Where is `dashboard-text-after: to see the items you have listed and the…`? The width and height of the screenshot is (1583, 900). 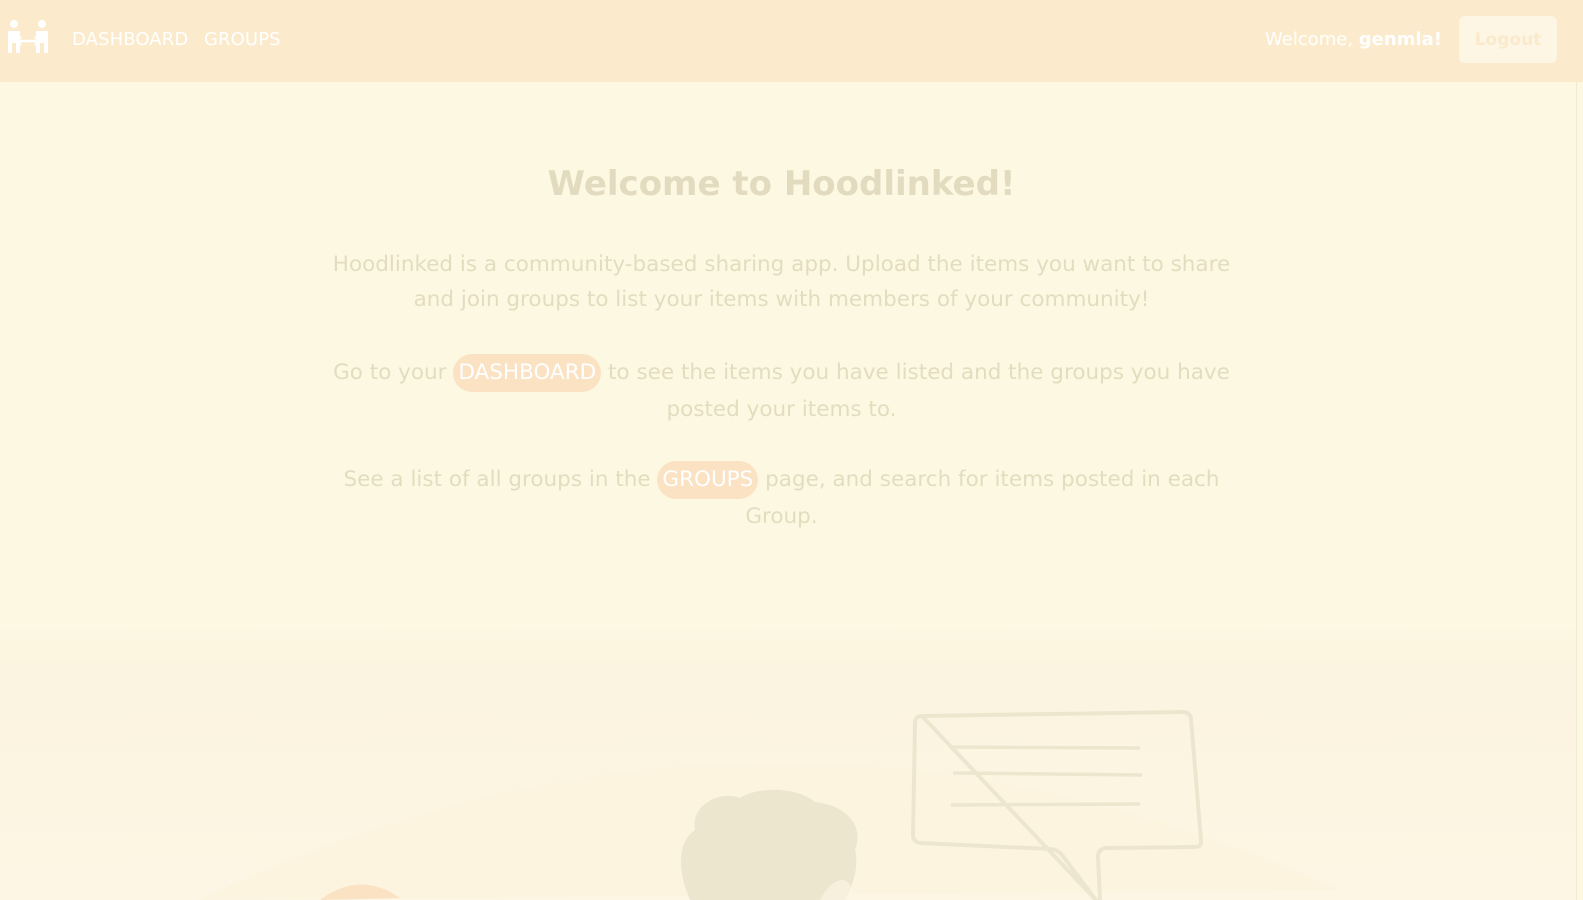 dashboard-text-after: to see the items you have listed and the… is located at coordinates (919, 391).